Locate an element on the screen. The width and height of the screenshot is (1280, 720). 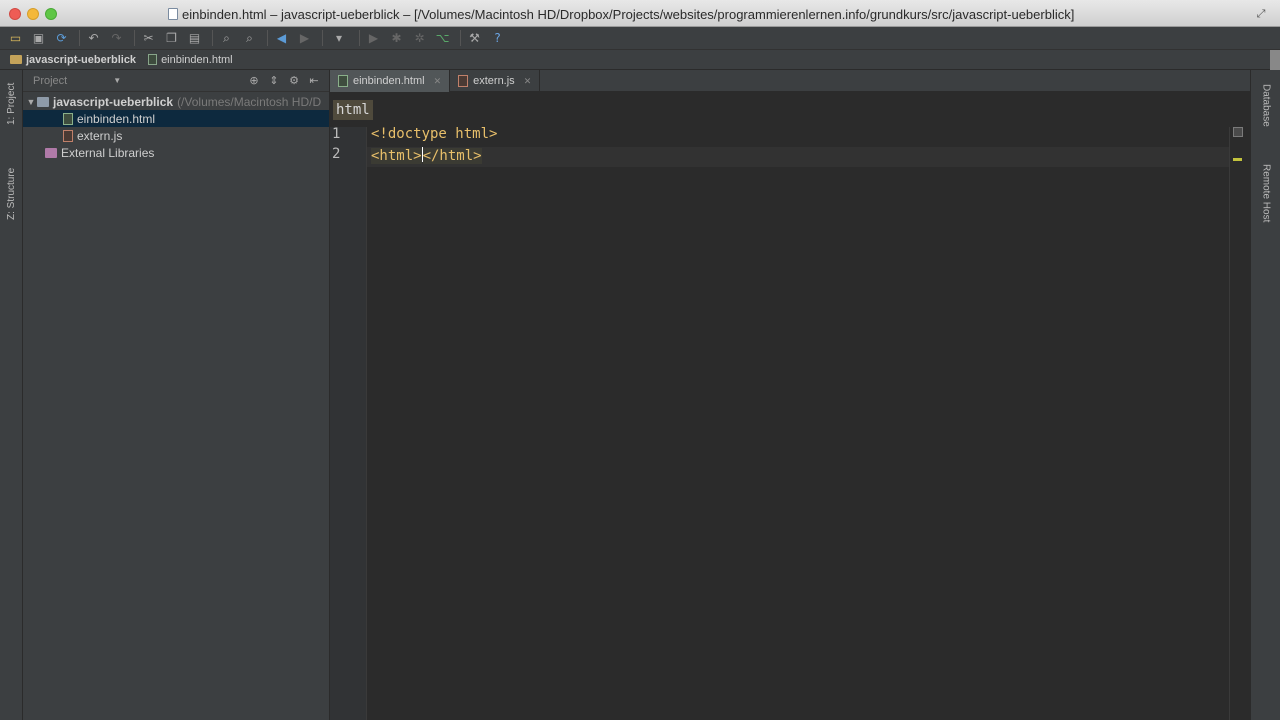
error-marker-stripe is located at coordinates (1237, 423).